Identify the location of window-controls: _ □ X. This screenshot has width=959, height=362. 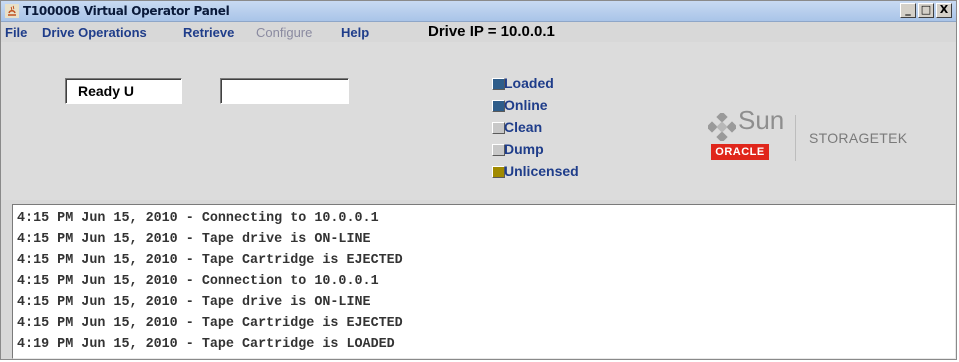
(926, 10).